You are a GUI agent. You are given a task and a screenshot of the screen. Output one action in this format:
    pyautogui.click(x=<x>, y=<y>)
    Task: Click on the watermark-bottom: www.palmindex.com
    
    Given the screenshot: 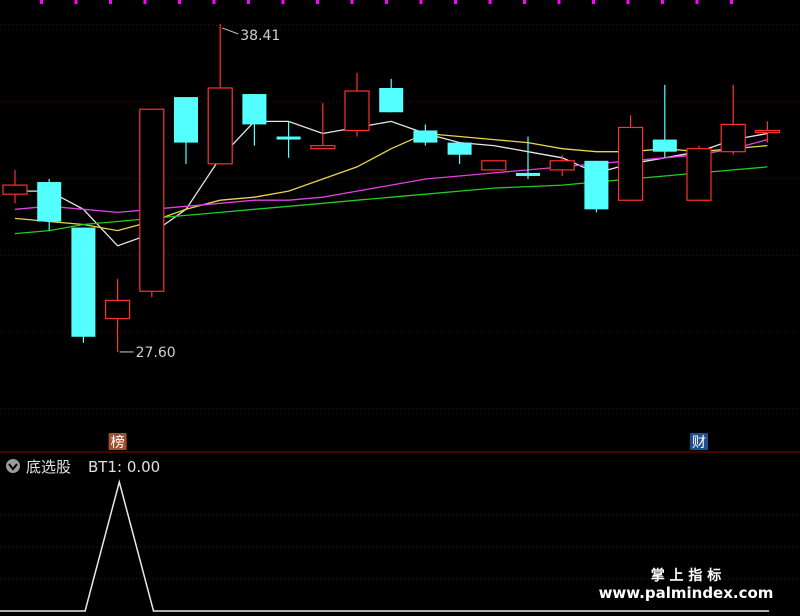 What is the action you would take?
    pyautogui.click(x=686, y=593)
    